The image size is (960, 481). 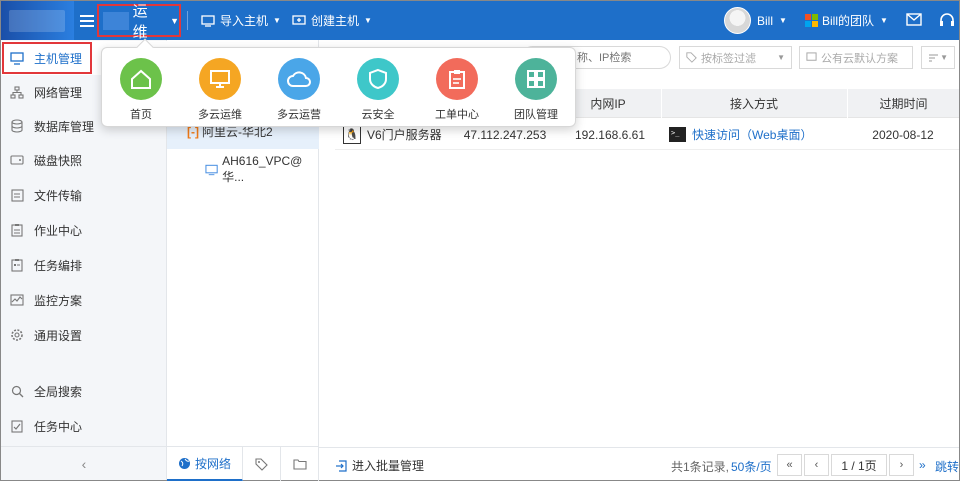 I want to click on app-menu-label: 团队管理, so click(x=536, y=115).